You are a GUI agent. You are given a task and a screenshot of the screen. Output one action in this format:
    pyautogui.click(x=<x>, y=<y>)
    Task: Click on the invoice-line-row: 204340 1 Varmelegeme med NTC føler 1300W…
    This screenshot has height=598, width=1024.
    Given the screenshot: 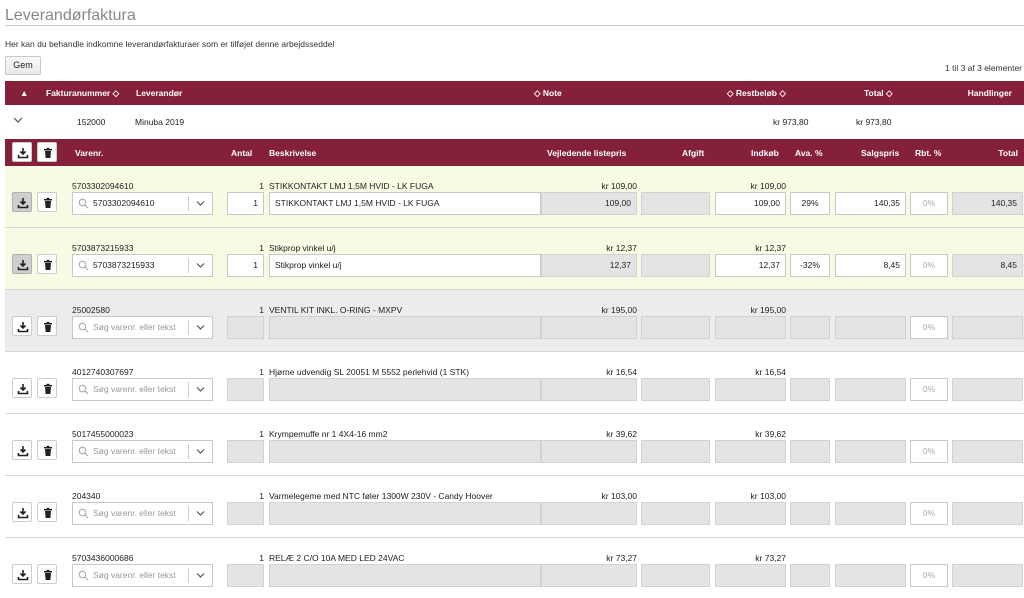 What is the action you would take?
    pyautogui.click(x=514, y=507)
    